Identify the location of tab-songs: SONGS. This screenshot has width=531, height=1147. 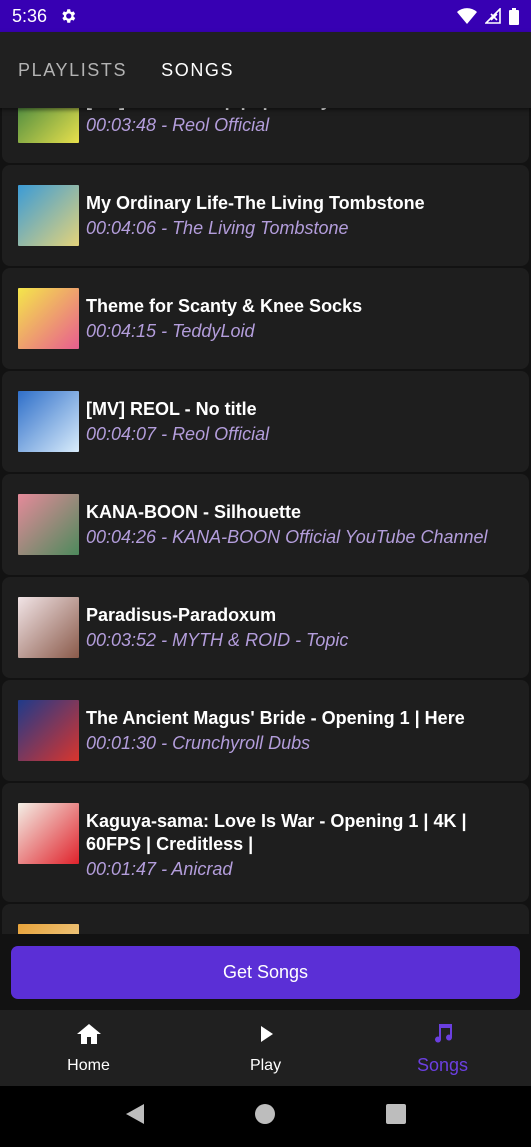
(197, 70).